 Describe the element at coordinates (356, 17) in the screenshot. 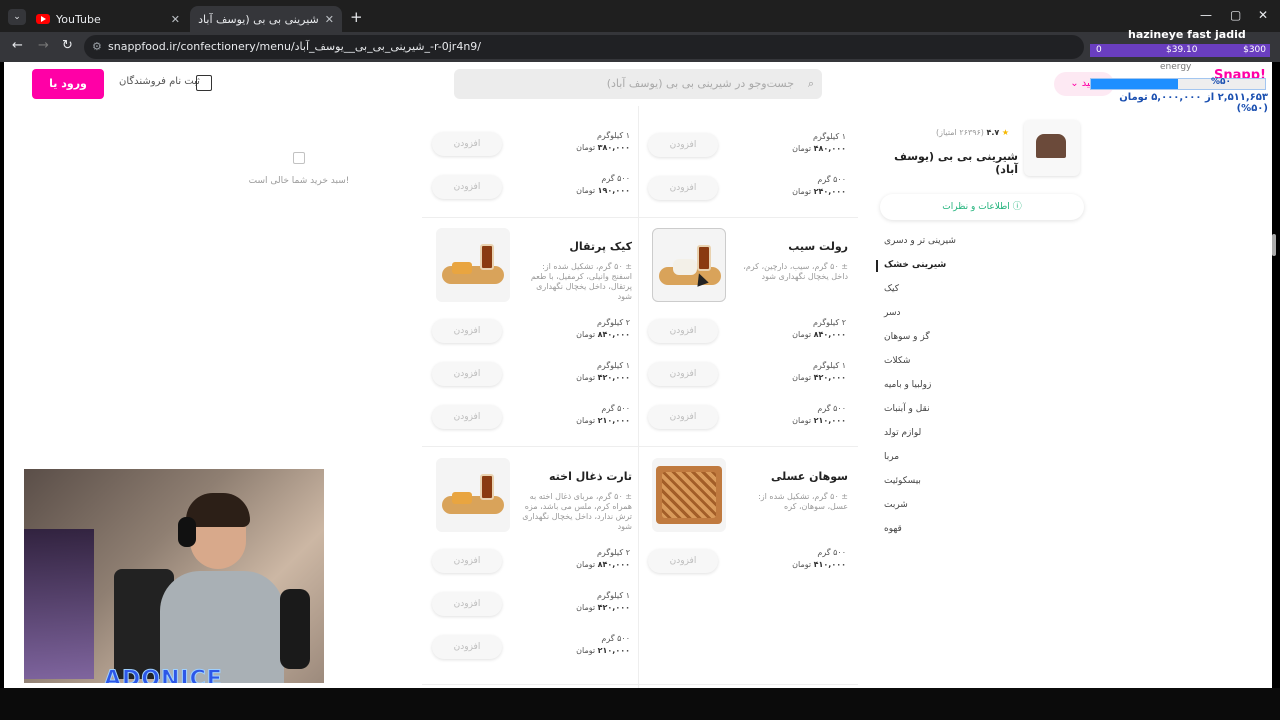

I see `new-tab-button: +` at that location.